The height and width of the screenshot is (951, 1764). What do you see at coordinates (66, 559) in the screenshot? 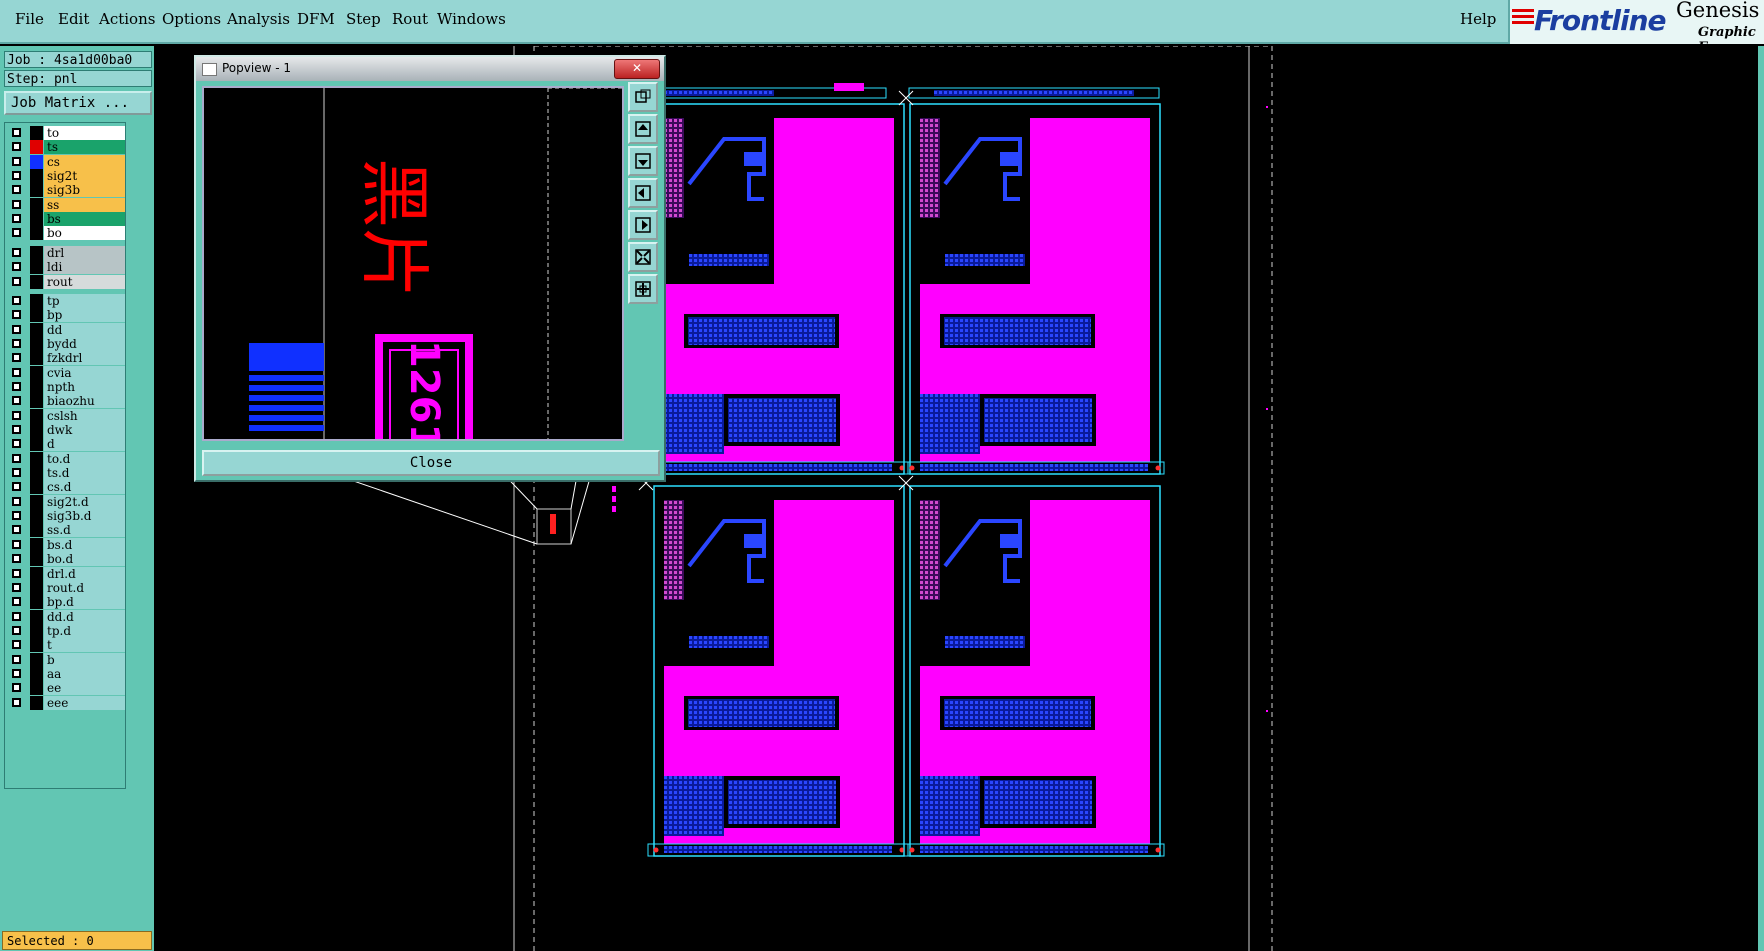
I see `layer-row-bo-d: bo.d` at bounding box center [66, 559].